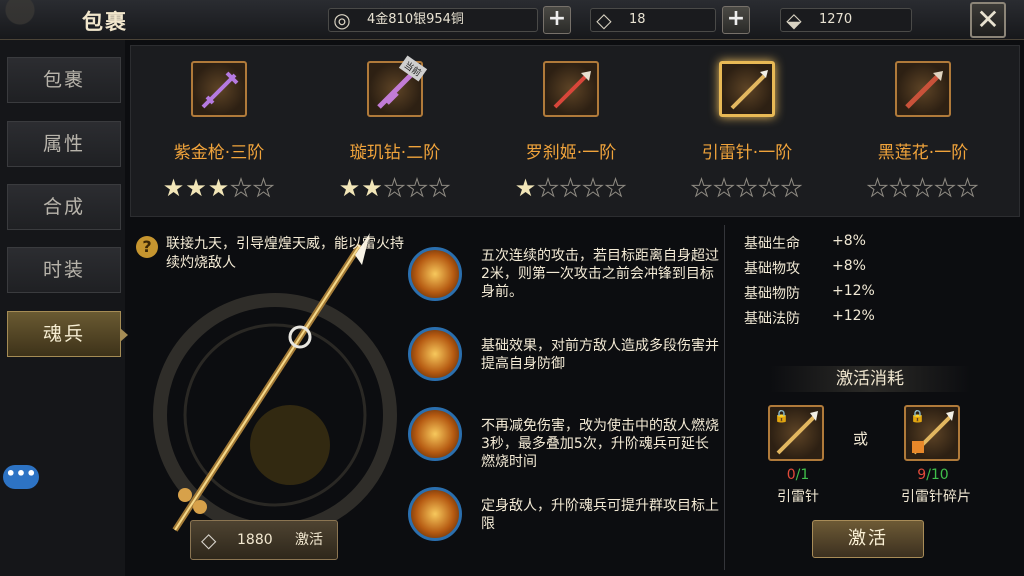 The width and height of the screenshot is (1024, 576). What do you see at coordinates (435, 514) in the screenshot?
I see `skill-root-icon` at bounding box center [435, 514].